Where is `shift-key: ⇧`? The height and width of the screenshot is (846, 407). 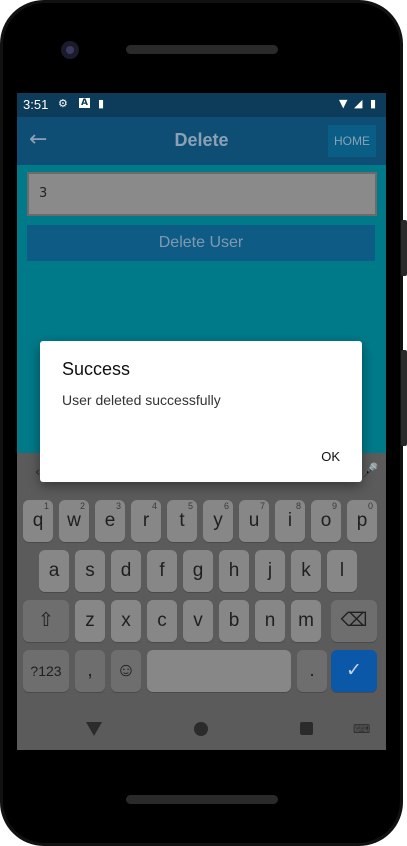
shift-key: ⇧ is located at coordinates (46, 621).